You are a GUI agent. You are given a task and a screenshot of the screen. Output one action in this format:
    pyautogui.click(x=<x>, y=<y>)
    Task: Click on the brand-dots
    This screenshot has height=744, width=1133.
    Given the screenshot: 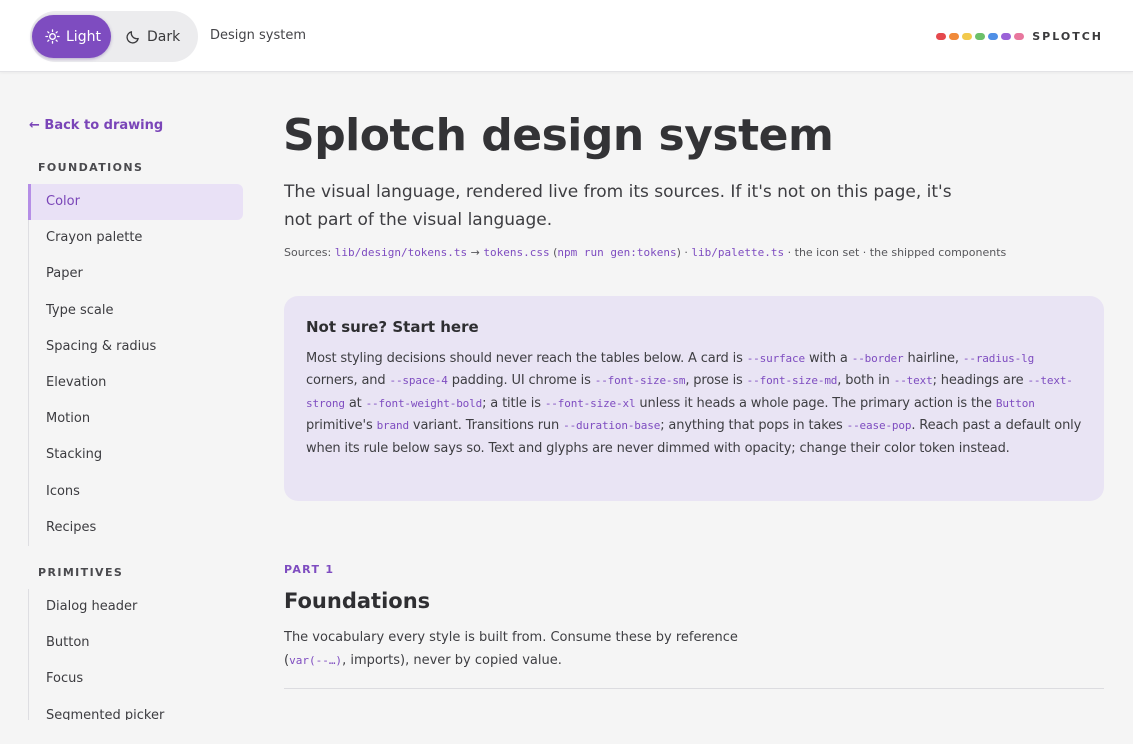 What is the action you would take?
    pyautogui.click(x=981, y=36)
    